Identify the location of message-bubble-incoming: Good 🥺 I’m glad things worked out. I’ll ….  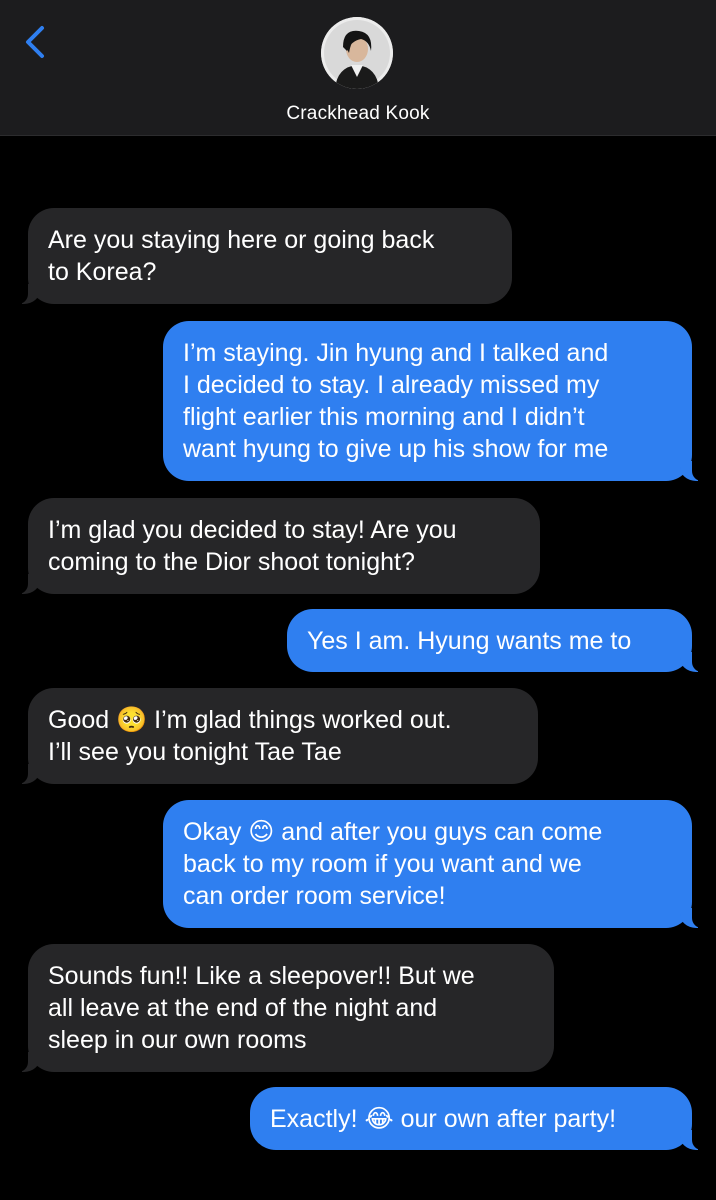
(275, 736).